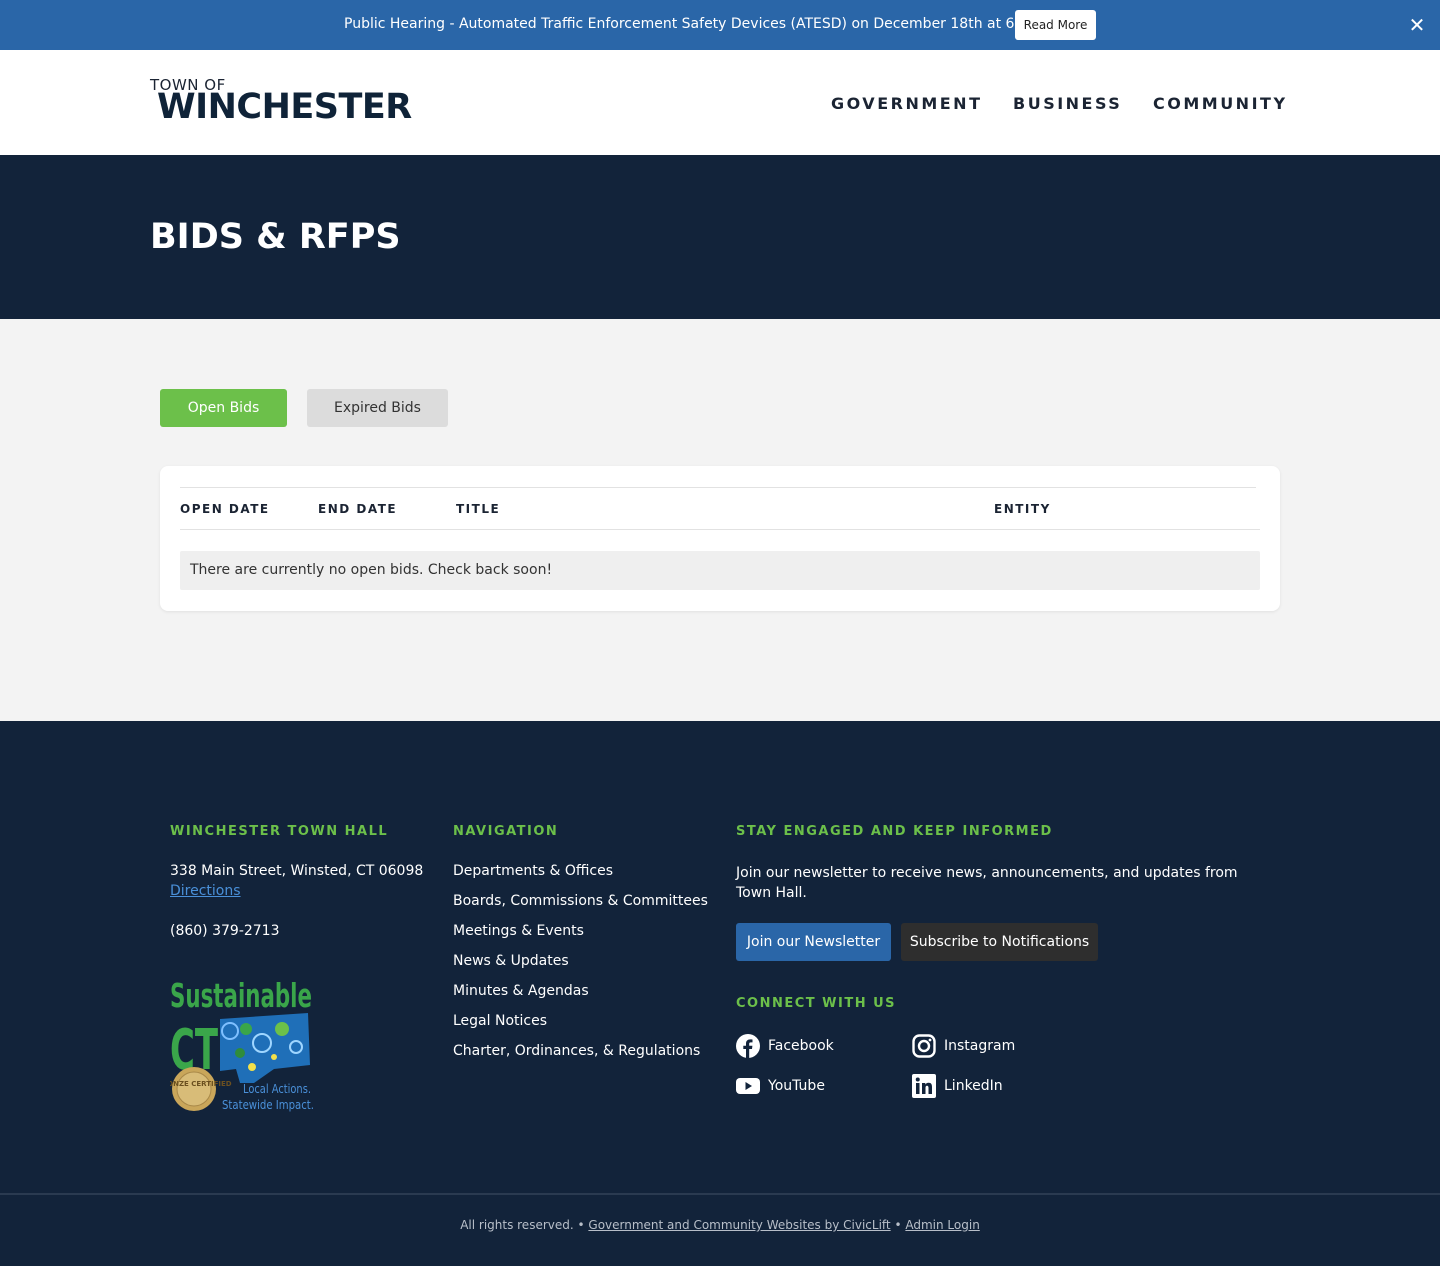 The width and height of the screenshot is (1440, 1266). What do you see at coordinates (906, 103) in the screenshot?
I see `nav-government: GOVERNMENT` at bounding box center [906, 103].